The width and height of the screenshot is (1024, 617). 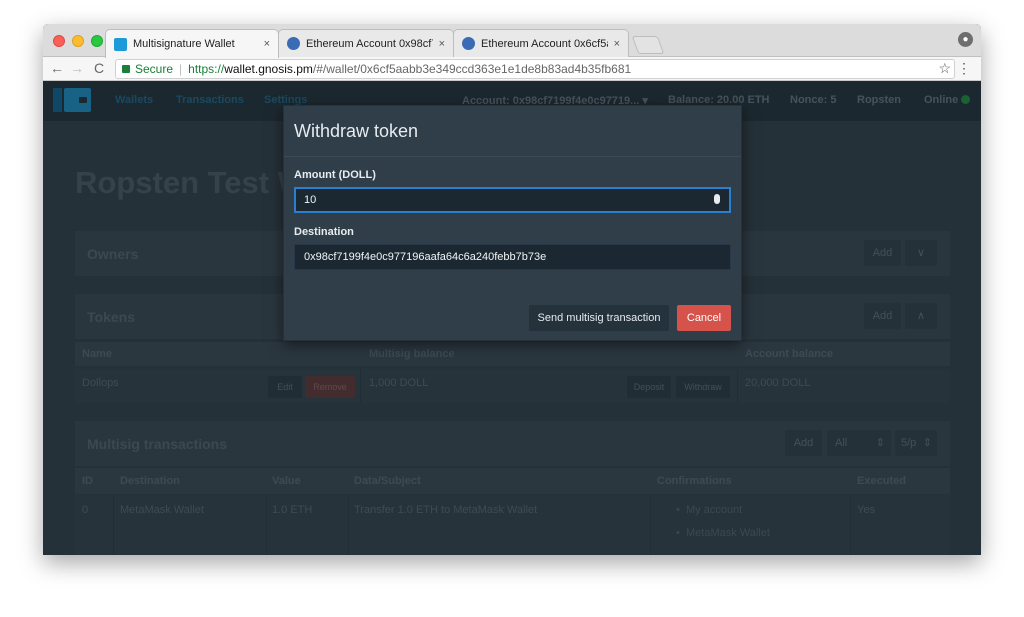 I want to click on tab-ethereum-account-2: Ethereum Account 0x6cf5aabb ×, so click(x=541, y=43).